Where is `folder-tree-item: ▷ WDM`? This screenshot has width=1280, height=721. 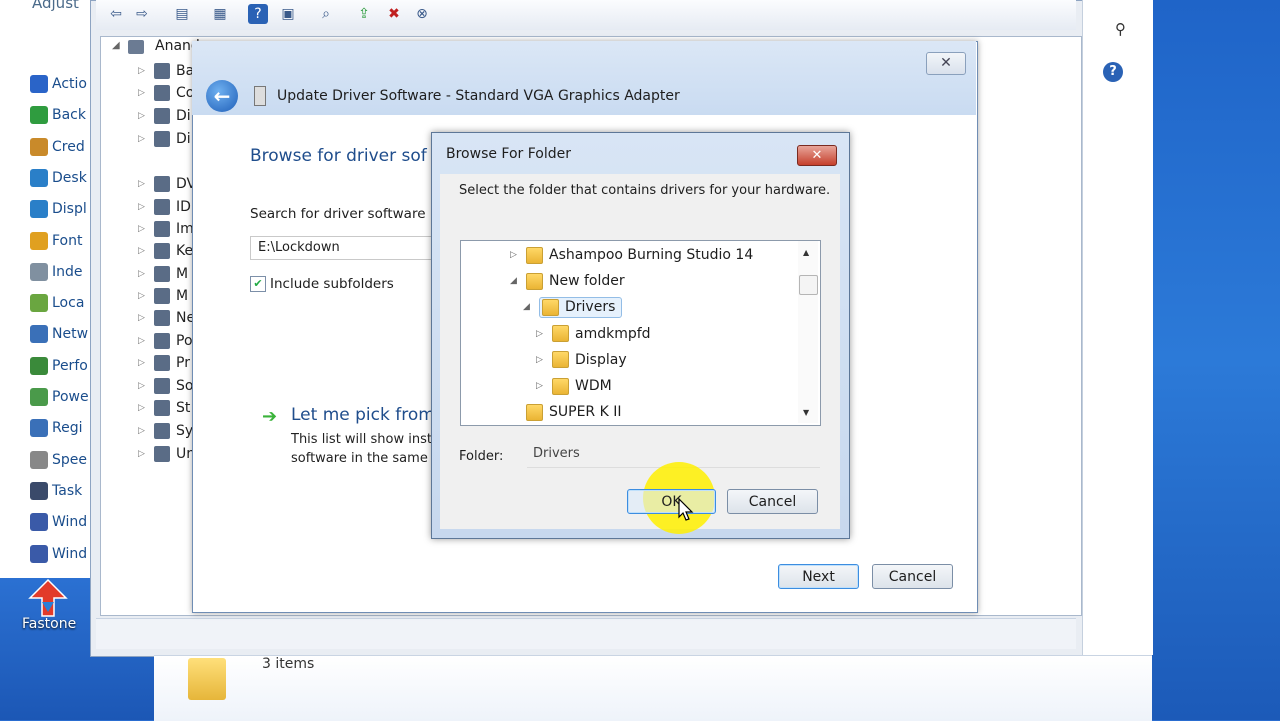 folder-tree-item: ▷ WDM is located at coordinates (574, 386).